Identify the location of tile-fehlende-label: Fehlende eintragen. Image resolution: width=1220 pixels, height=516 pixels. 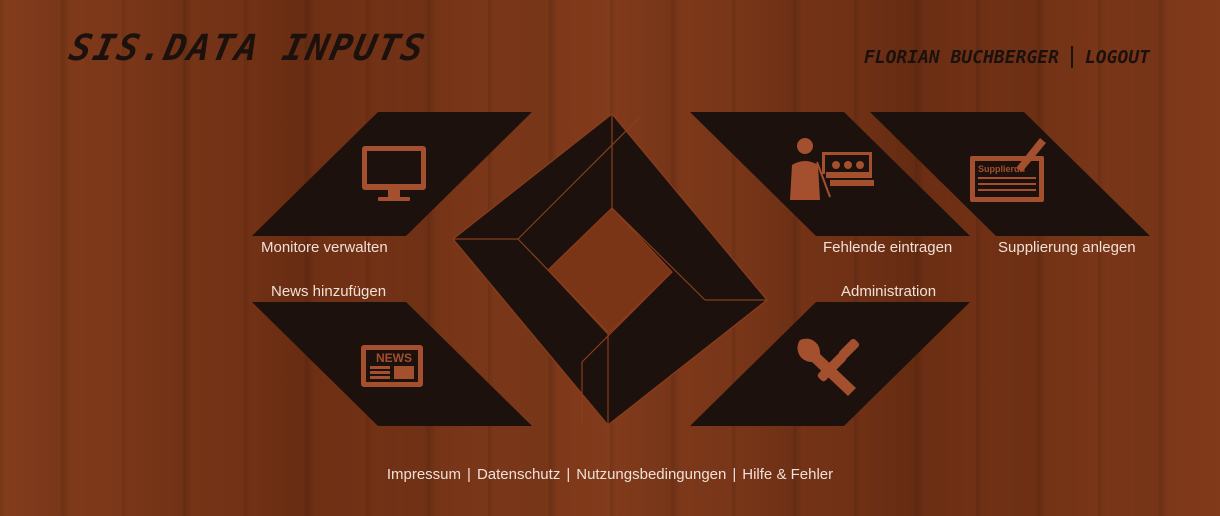
(887, 247).